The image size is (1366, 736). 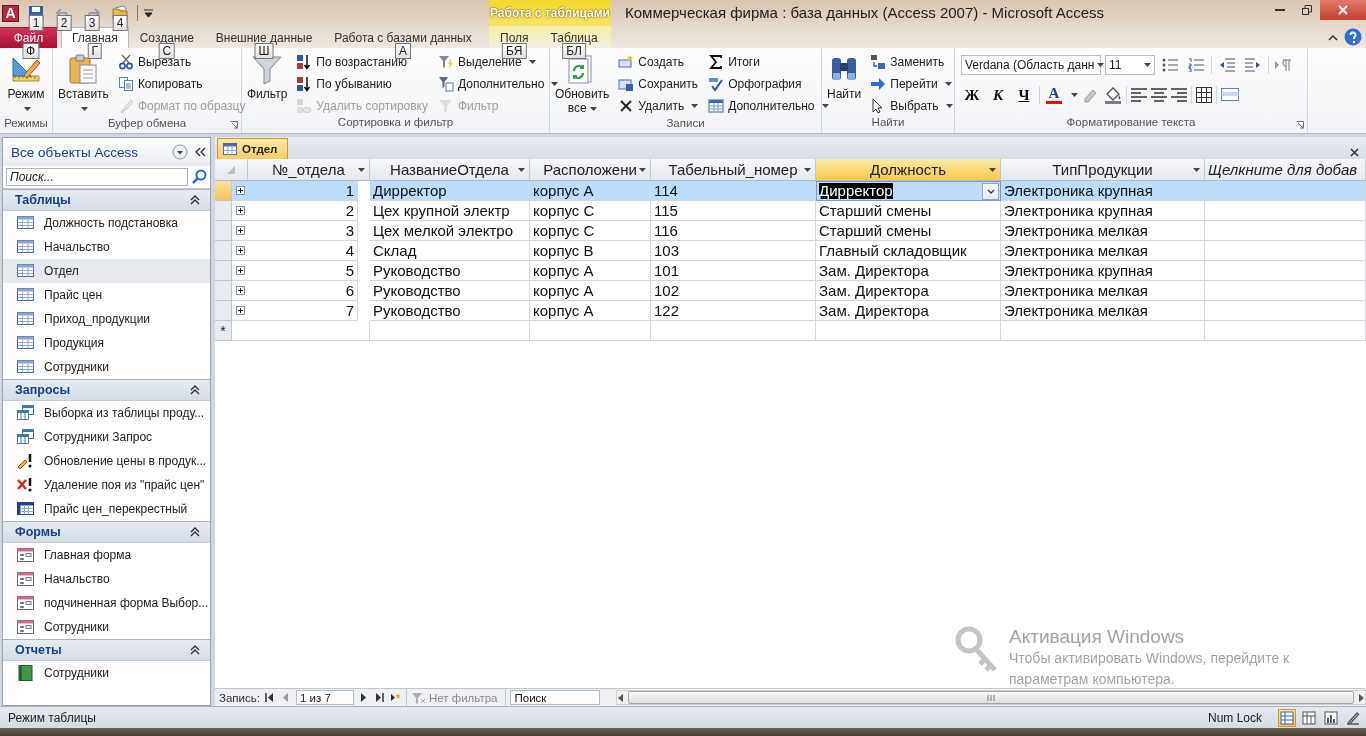 What do you see at coordinates (95, 51) in the screenshot?
I see `keytip-tooltip: Г` at bounding box center [95, 51].